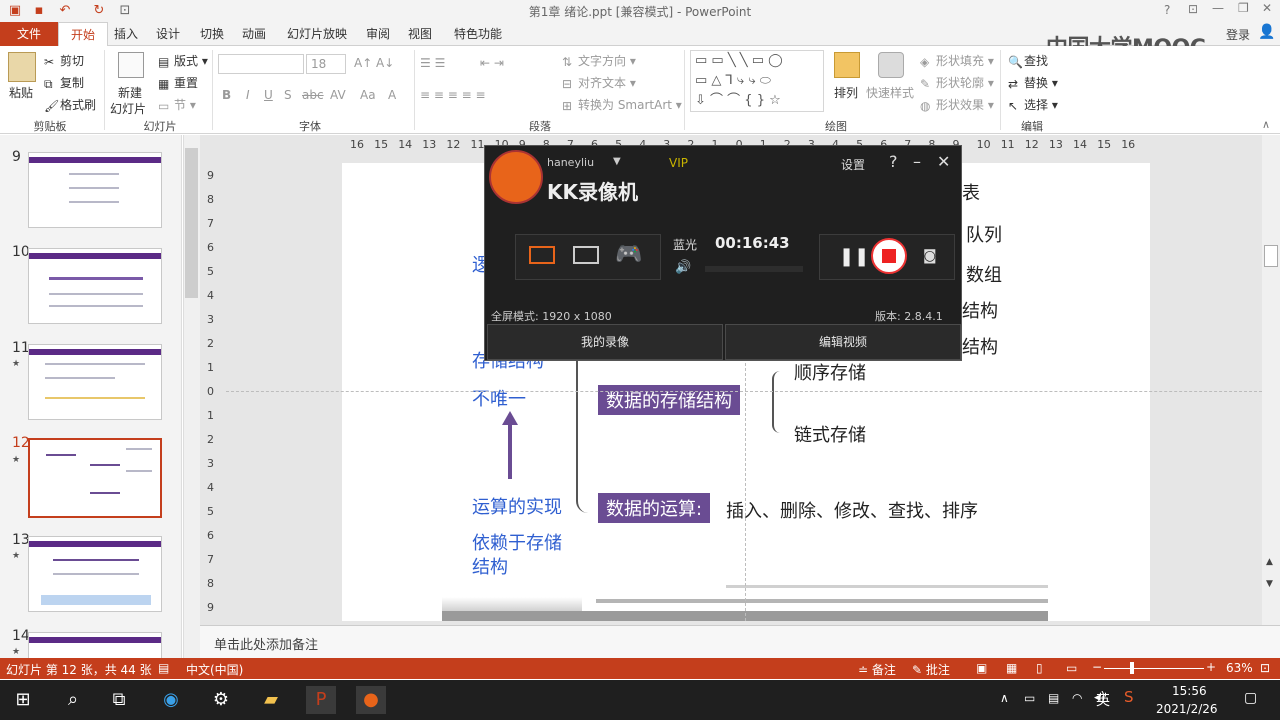 This screenshot has width=1280, height=720. What do you see at coordinates (363, 63) in the screenshot?
I see `grow-font-icon: A↑` at bounding box center [363, 63].